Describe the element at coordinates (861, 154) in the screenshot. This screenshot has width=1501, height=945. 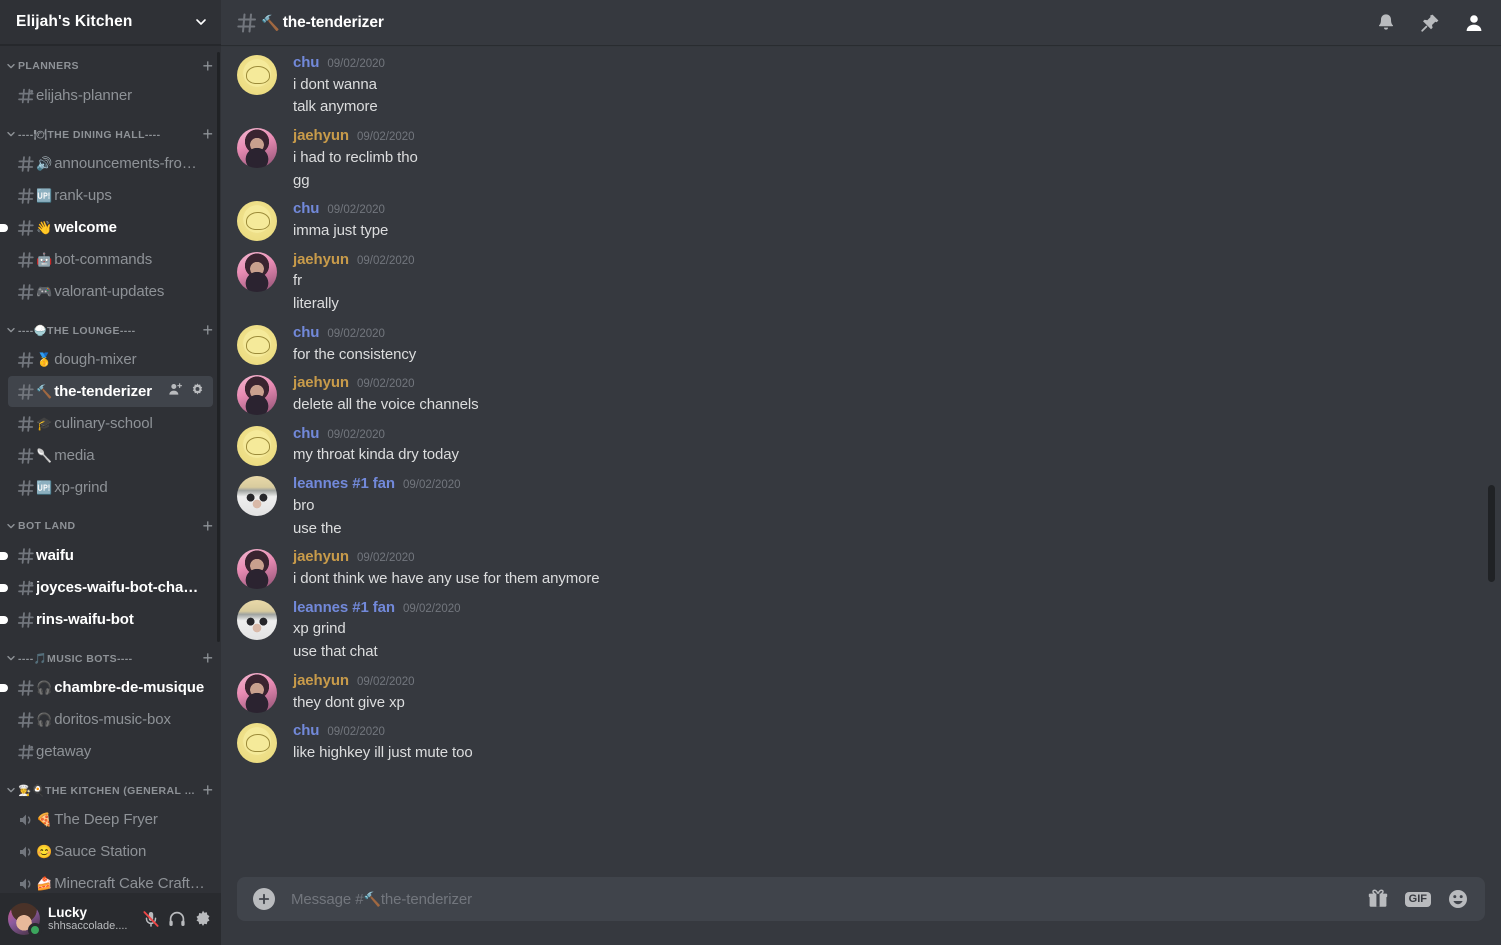
I see `message: jaehyun 09/02/2020 i had to reclimb tho gg` at that location.